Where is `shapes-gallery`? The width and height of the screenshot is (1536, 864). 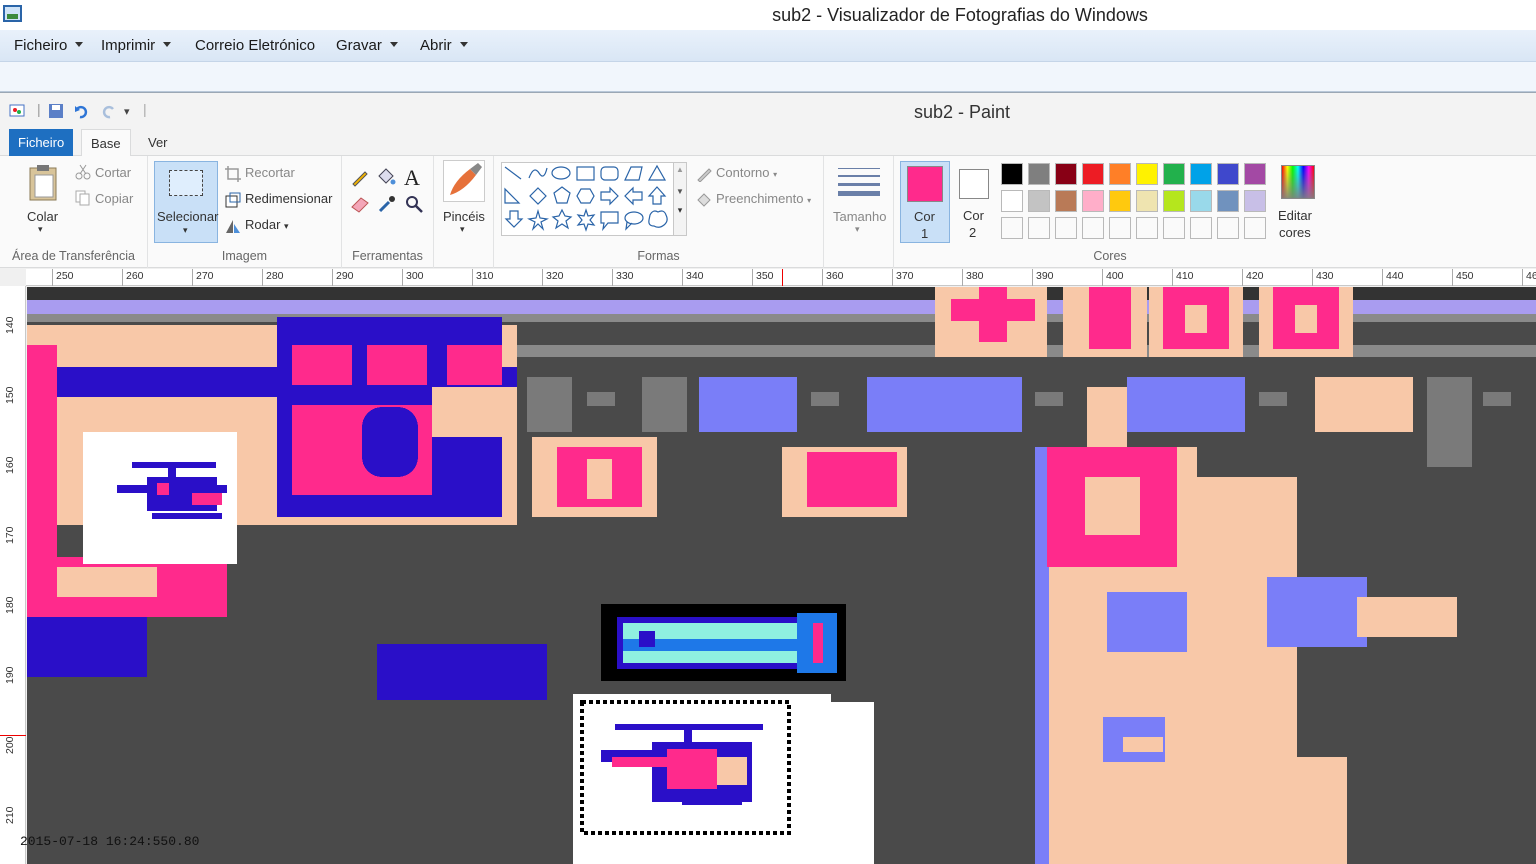
shapes-gallery is located at coordinates (591, 199).